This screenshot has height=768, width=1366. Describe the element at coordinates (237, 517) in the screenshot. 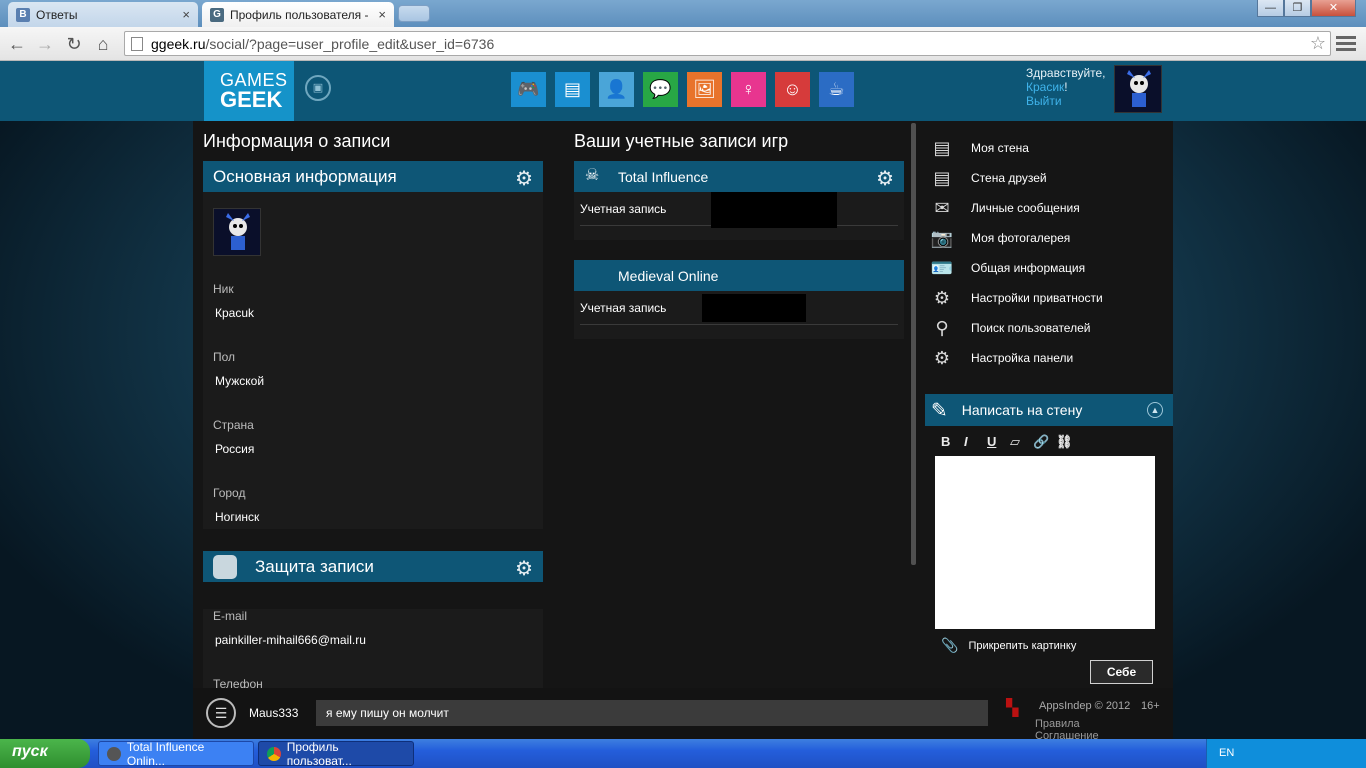

I see `field-value: Ногинск` at that location.